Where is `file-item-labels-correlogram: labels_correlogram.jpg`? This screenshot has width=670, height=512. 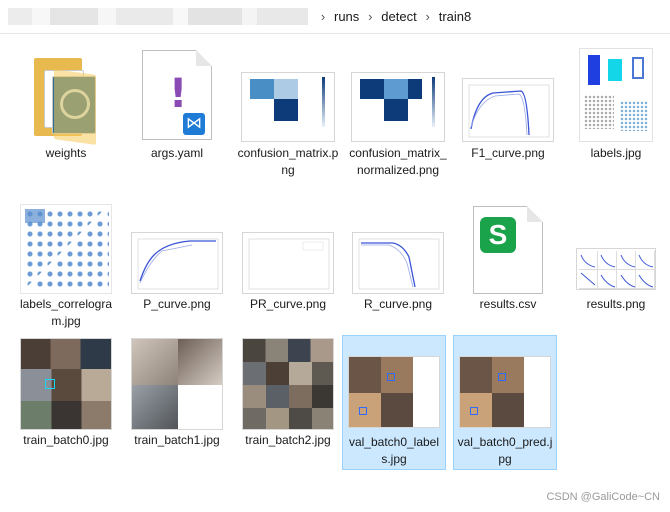 file-item-labels-correlogram: labels_correlogram.jpg is located at coordinates (66, 266).